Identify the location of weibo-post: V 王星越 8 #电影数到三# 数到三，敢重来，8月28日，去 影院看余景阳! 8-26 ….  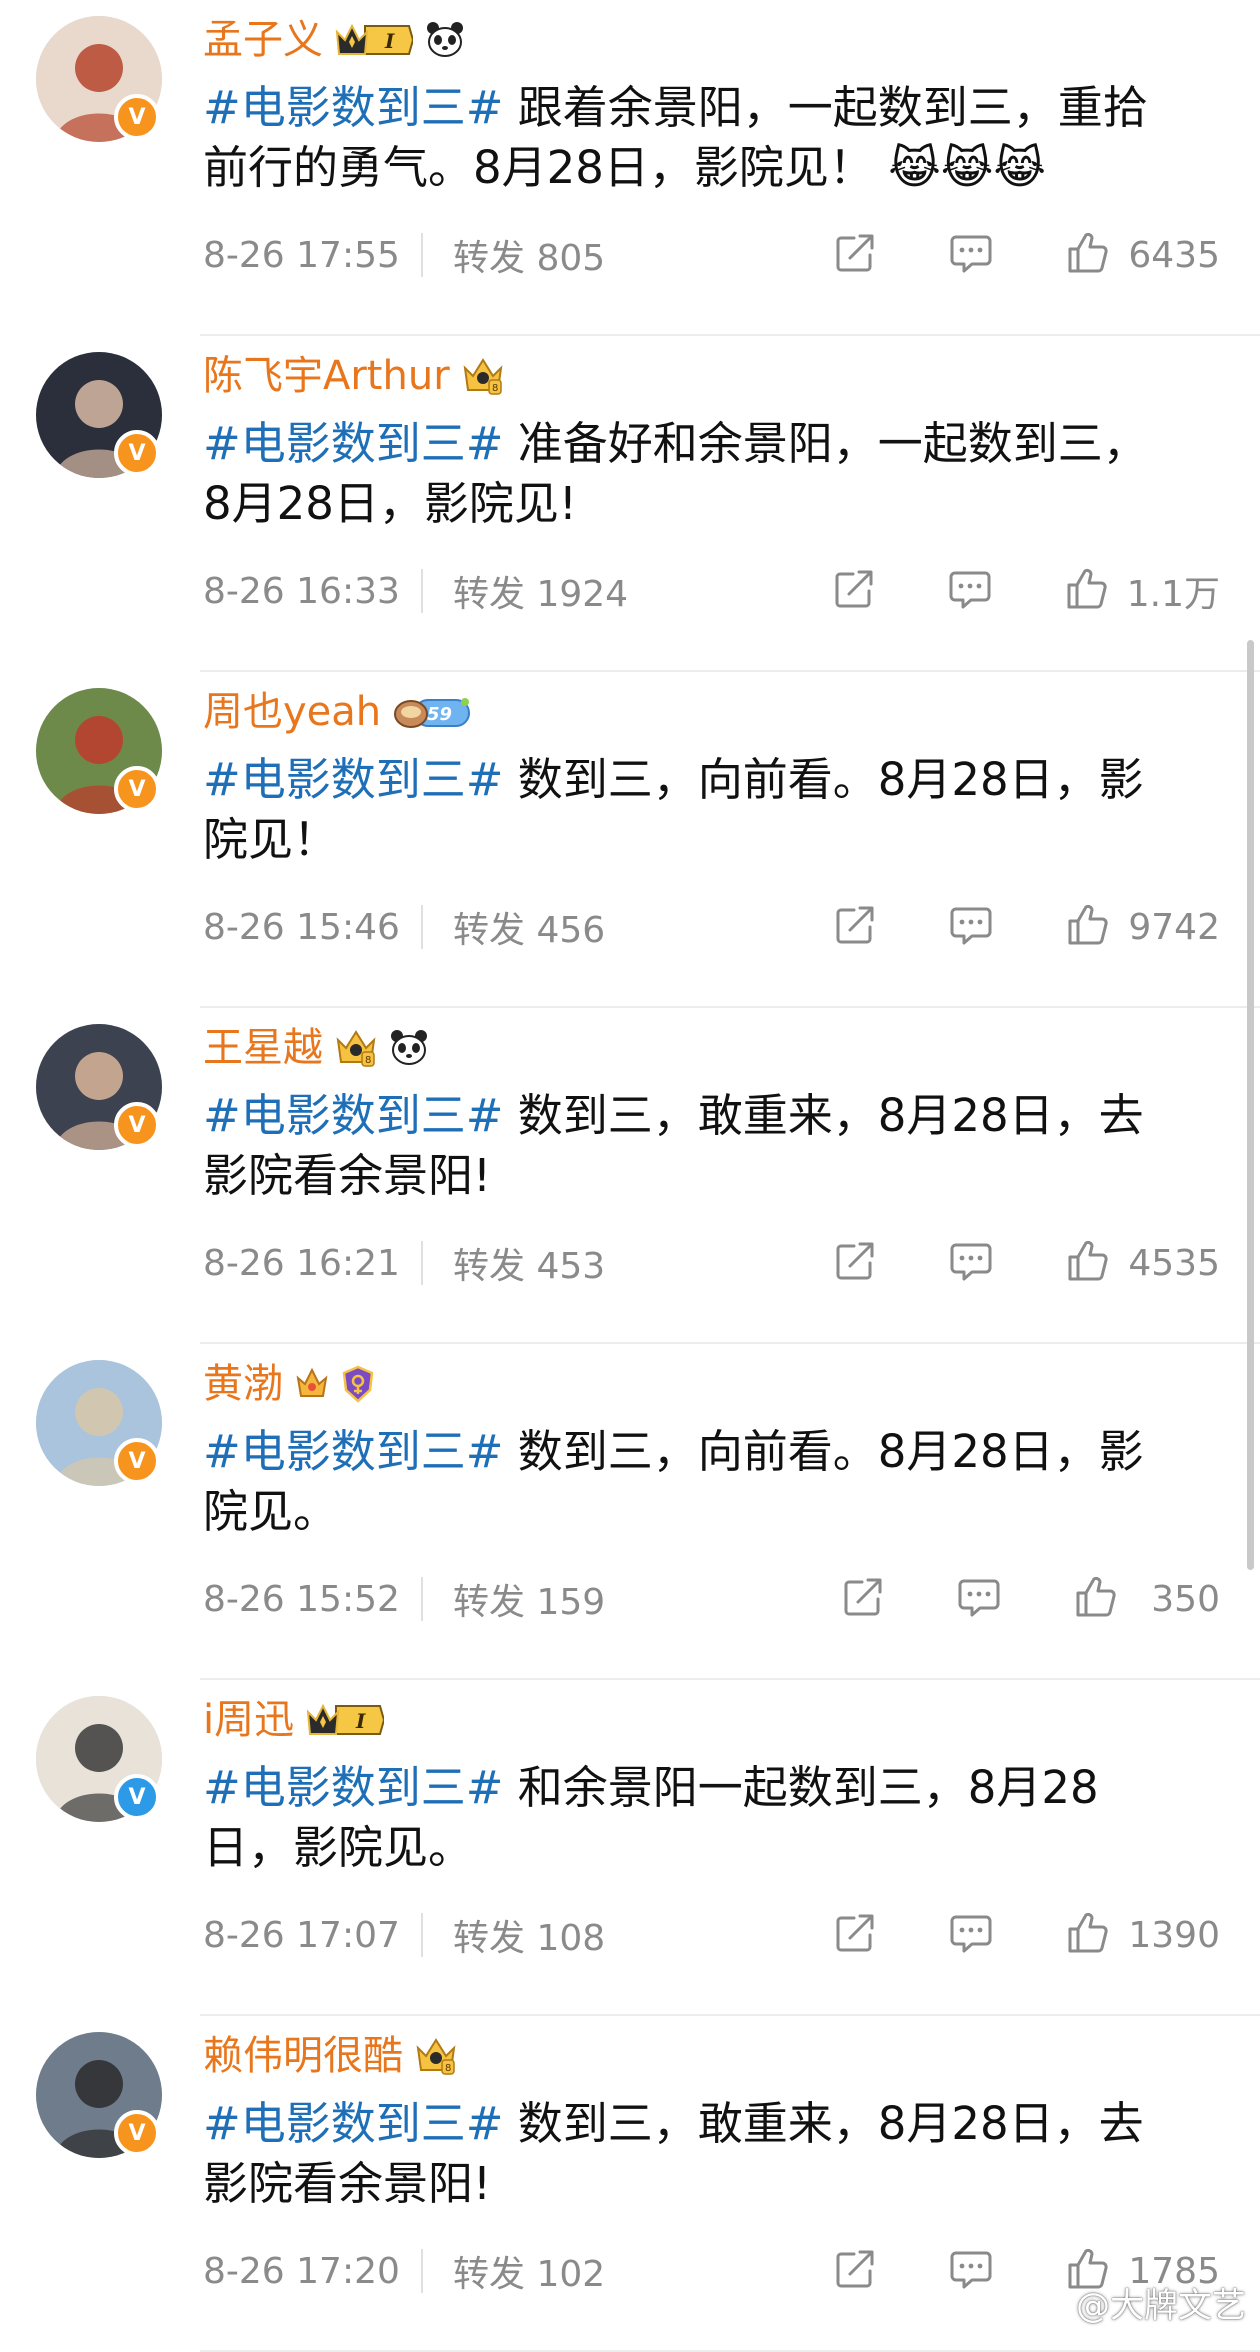
(630, 1176).